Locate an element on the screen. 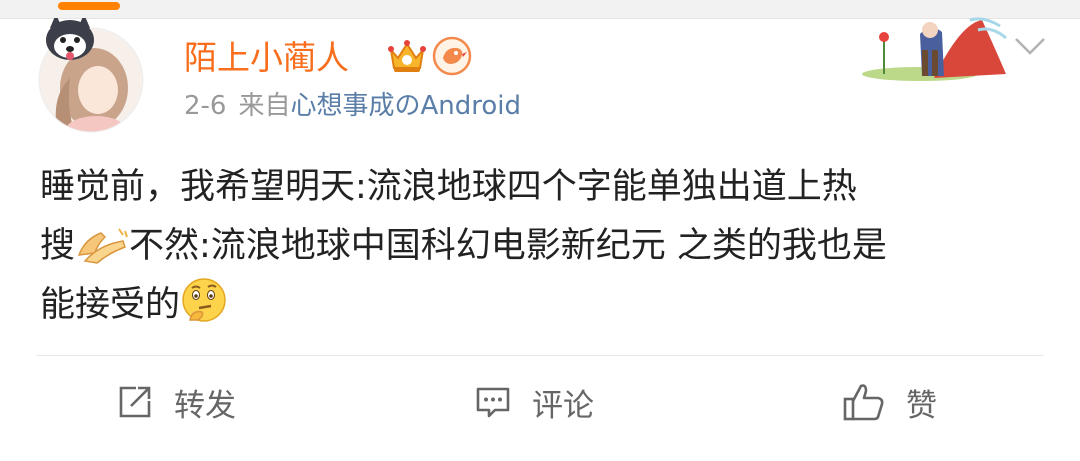  post-text-segment: 能接受的 is located at coordinates (110, 305).